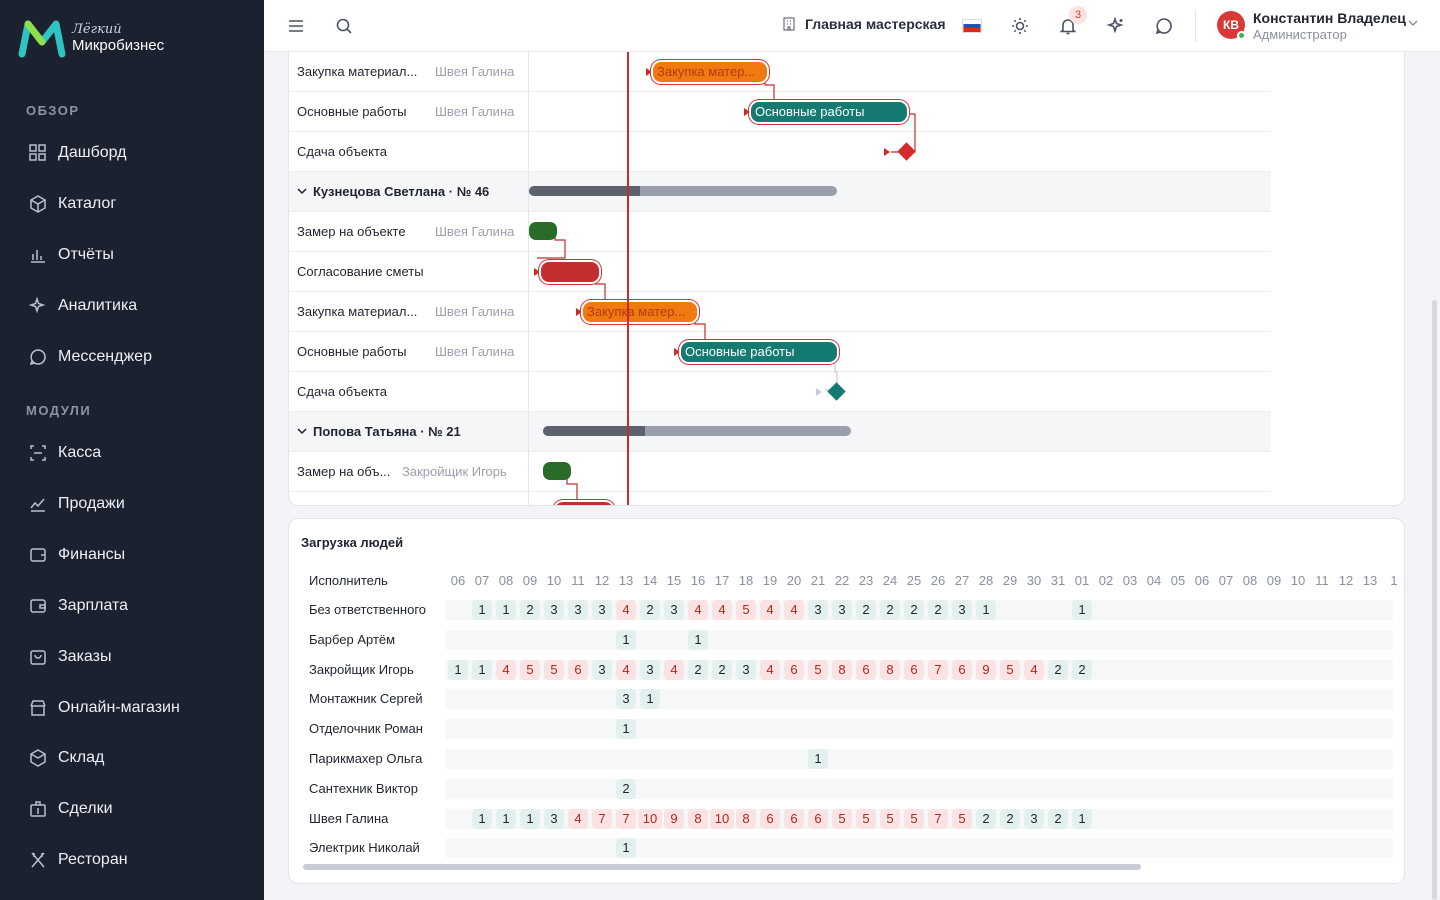 This screenshot has height=900, width=1440. What do you see at coordinates (76, 555) in the screenshot?
I see `sidebar-item-finance: Финансы` at bounding box center [76, 555].